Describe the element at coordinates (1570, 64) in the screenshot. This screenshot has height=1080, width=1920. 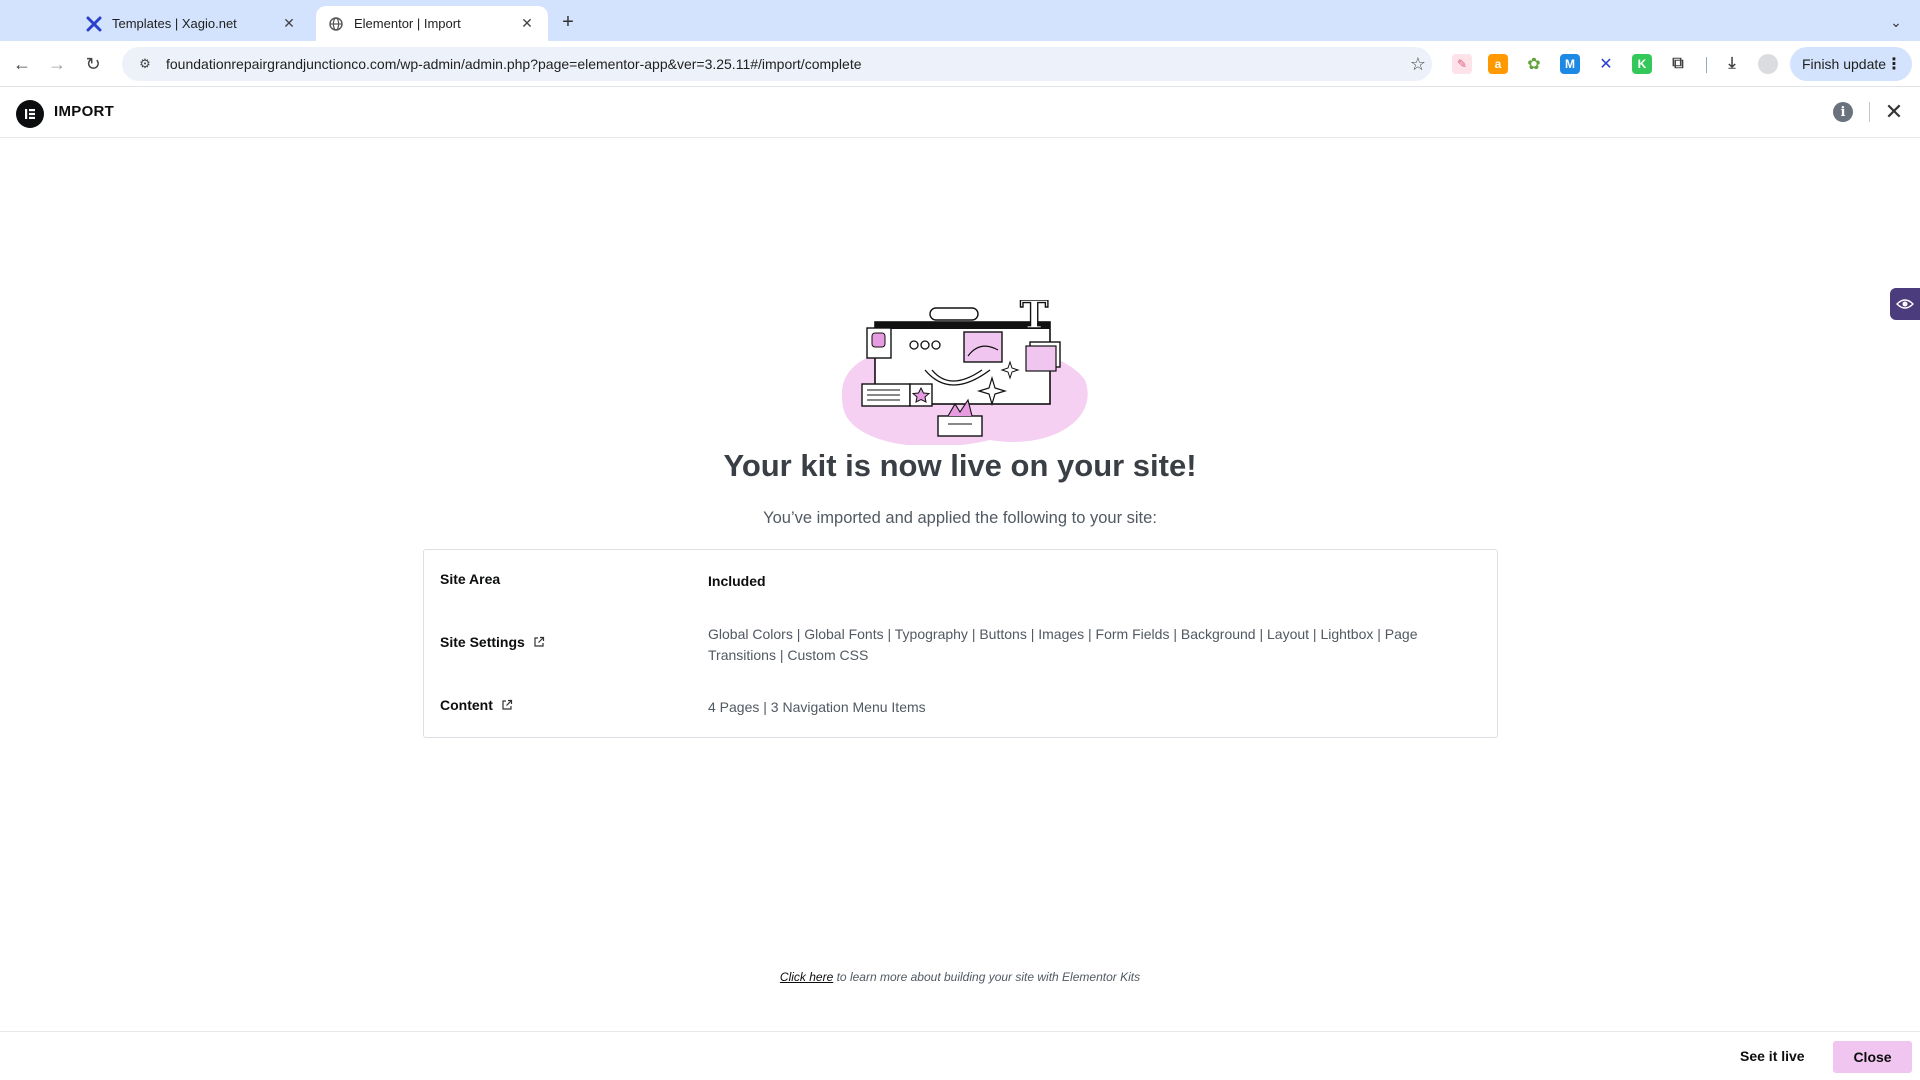
I see `mailchimp-icon: M` at that location.